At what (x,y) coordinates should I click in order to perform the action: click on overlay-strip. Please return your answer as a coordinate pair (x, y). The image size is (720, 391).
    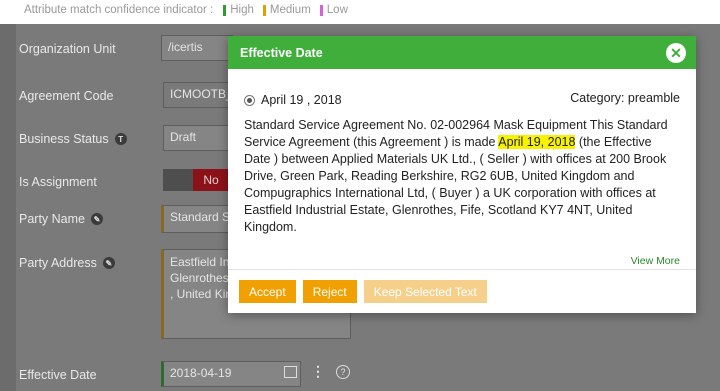
    Looking at the image, I should click on (8, 207).